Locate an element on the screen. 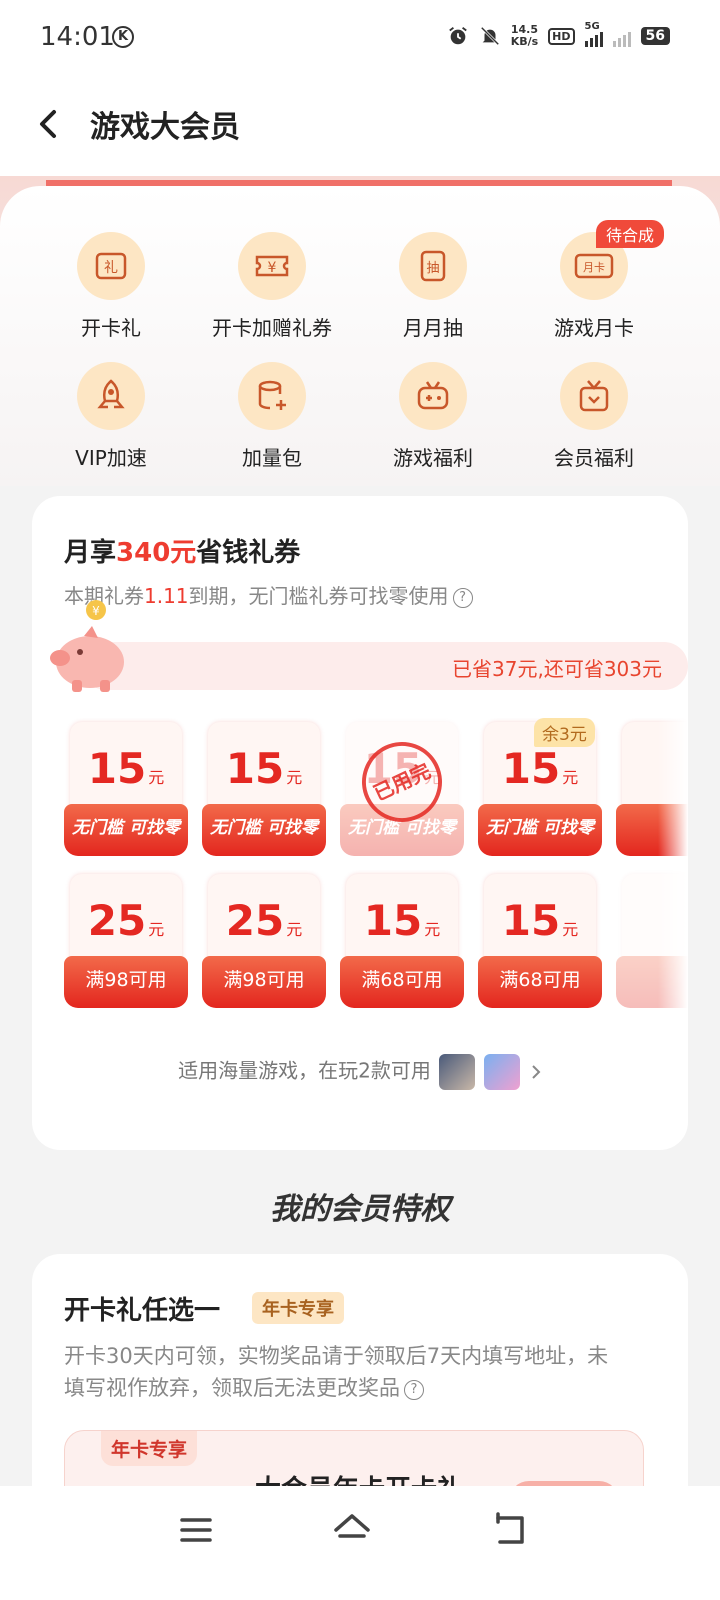  draw-icon: 抽 is located at coordinates (433, 266).